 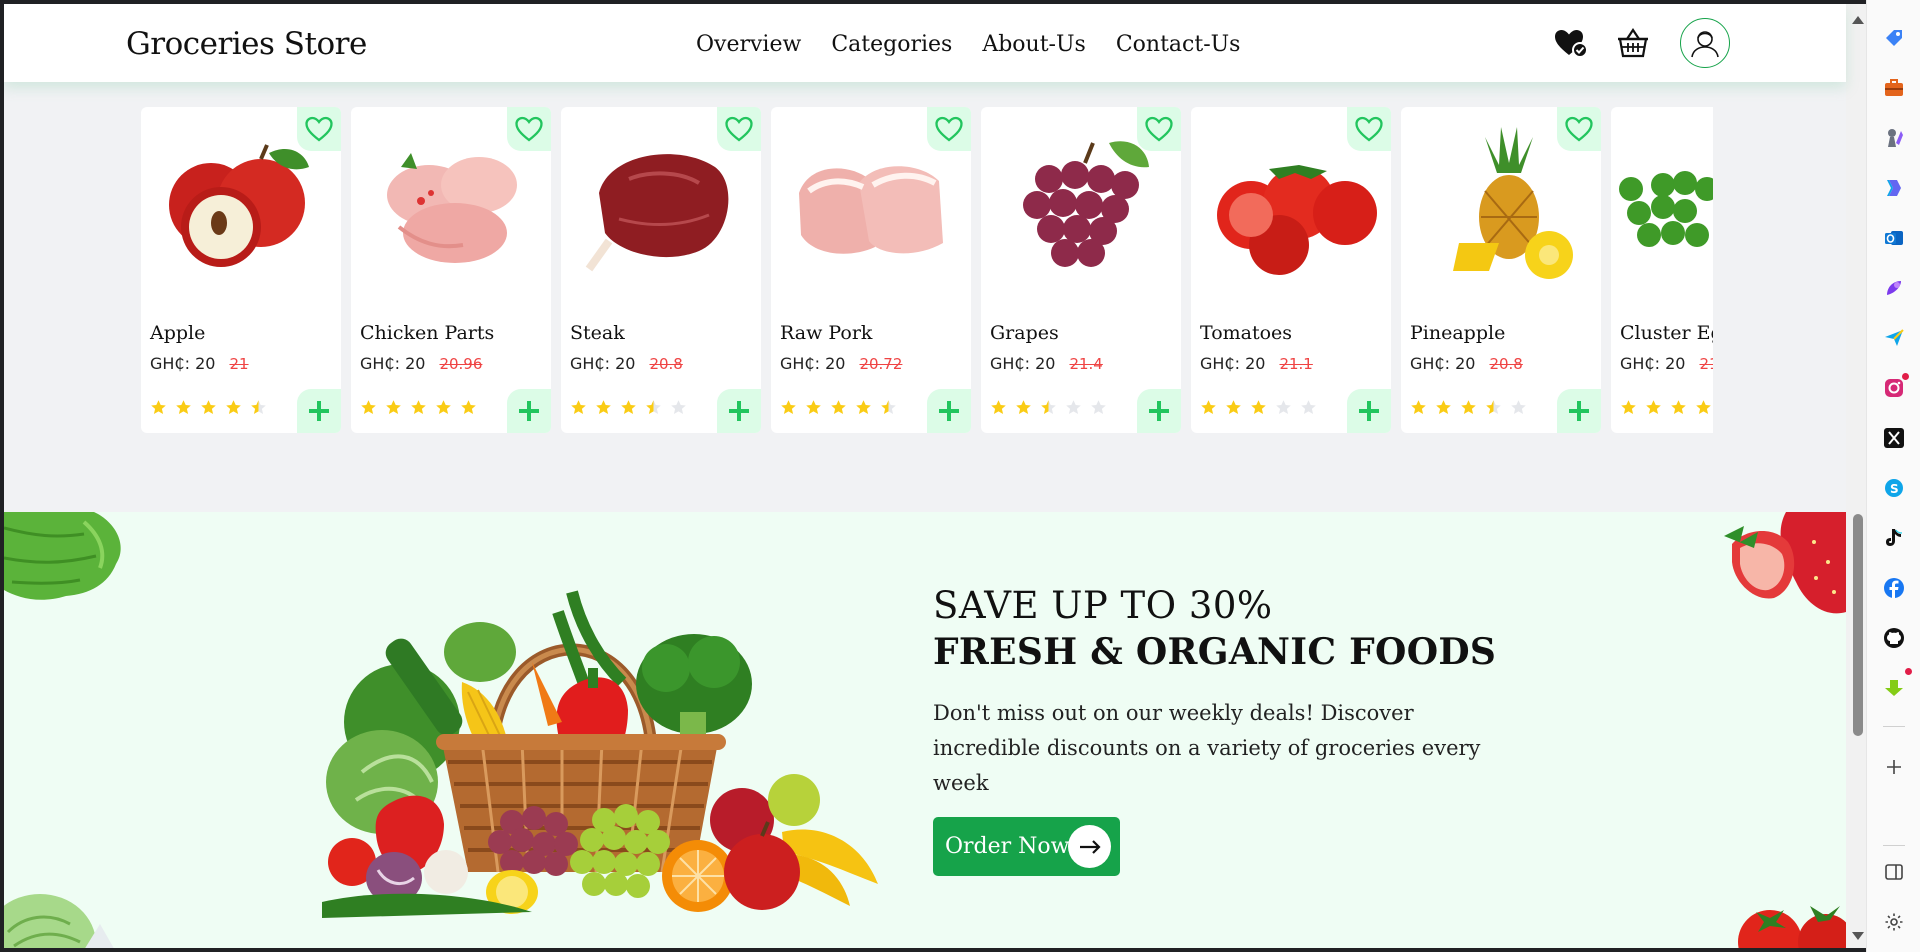 What do you see at coordinates (1894, 288) in the screenshot?
I see `designer-icon` at bounding box center [1894, 288].